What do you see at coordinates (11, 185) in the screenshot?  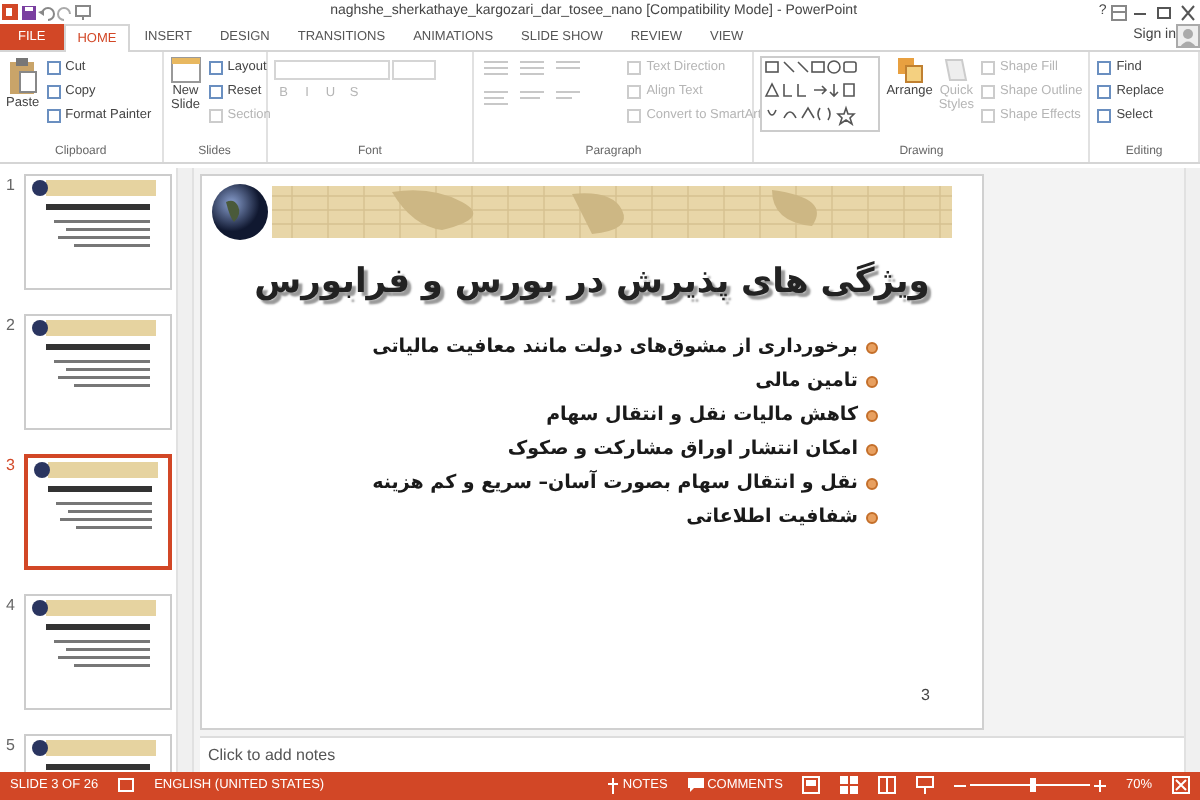 I see `slide-number: 1` at bounding box center [11, 185].